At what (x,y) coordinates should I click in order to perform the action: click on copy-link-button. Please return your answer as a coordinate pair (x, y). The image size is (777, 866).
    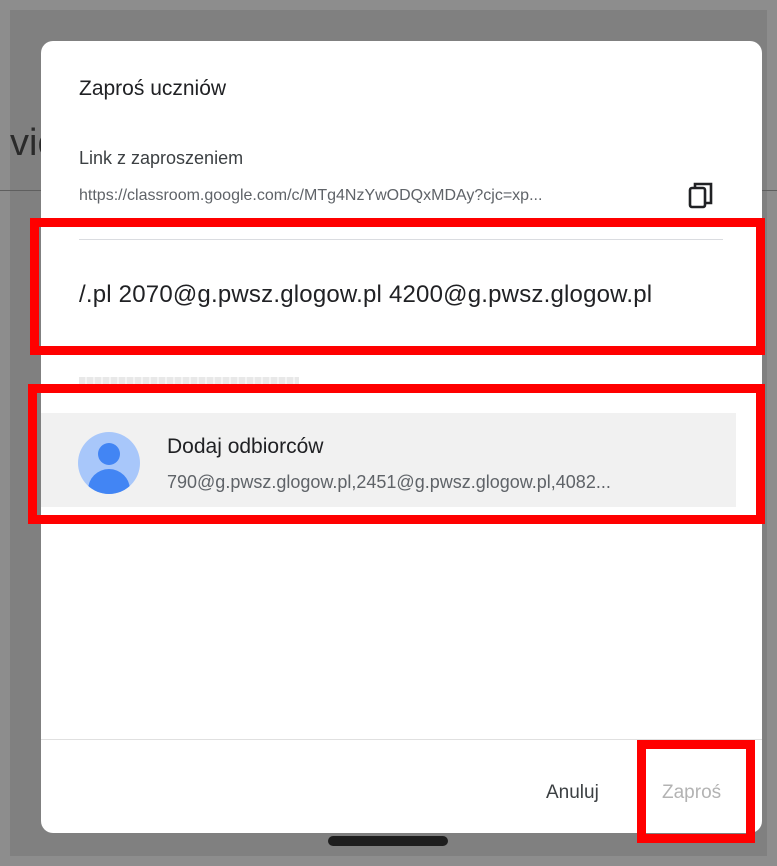
    Looking at the image, I should click on (701, 196).